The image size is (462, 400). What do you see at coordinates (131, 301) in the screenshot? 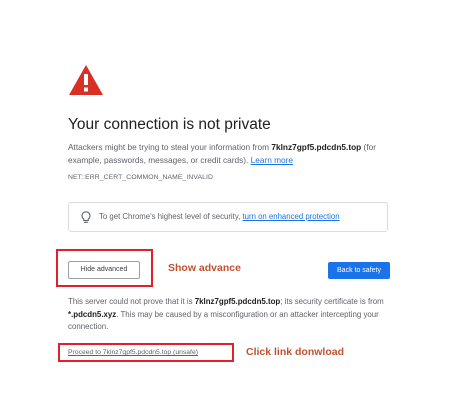
I see `detail-prefix: This server could not prove that it is` at bounding box center [131, 301].